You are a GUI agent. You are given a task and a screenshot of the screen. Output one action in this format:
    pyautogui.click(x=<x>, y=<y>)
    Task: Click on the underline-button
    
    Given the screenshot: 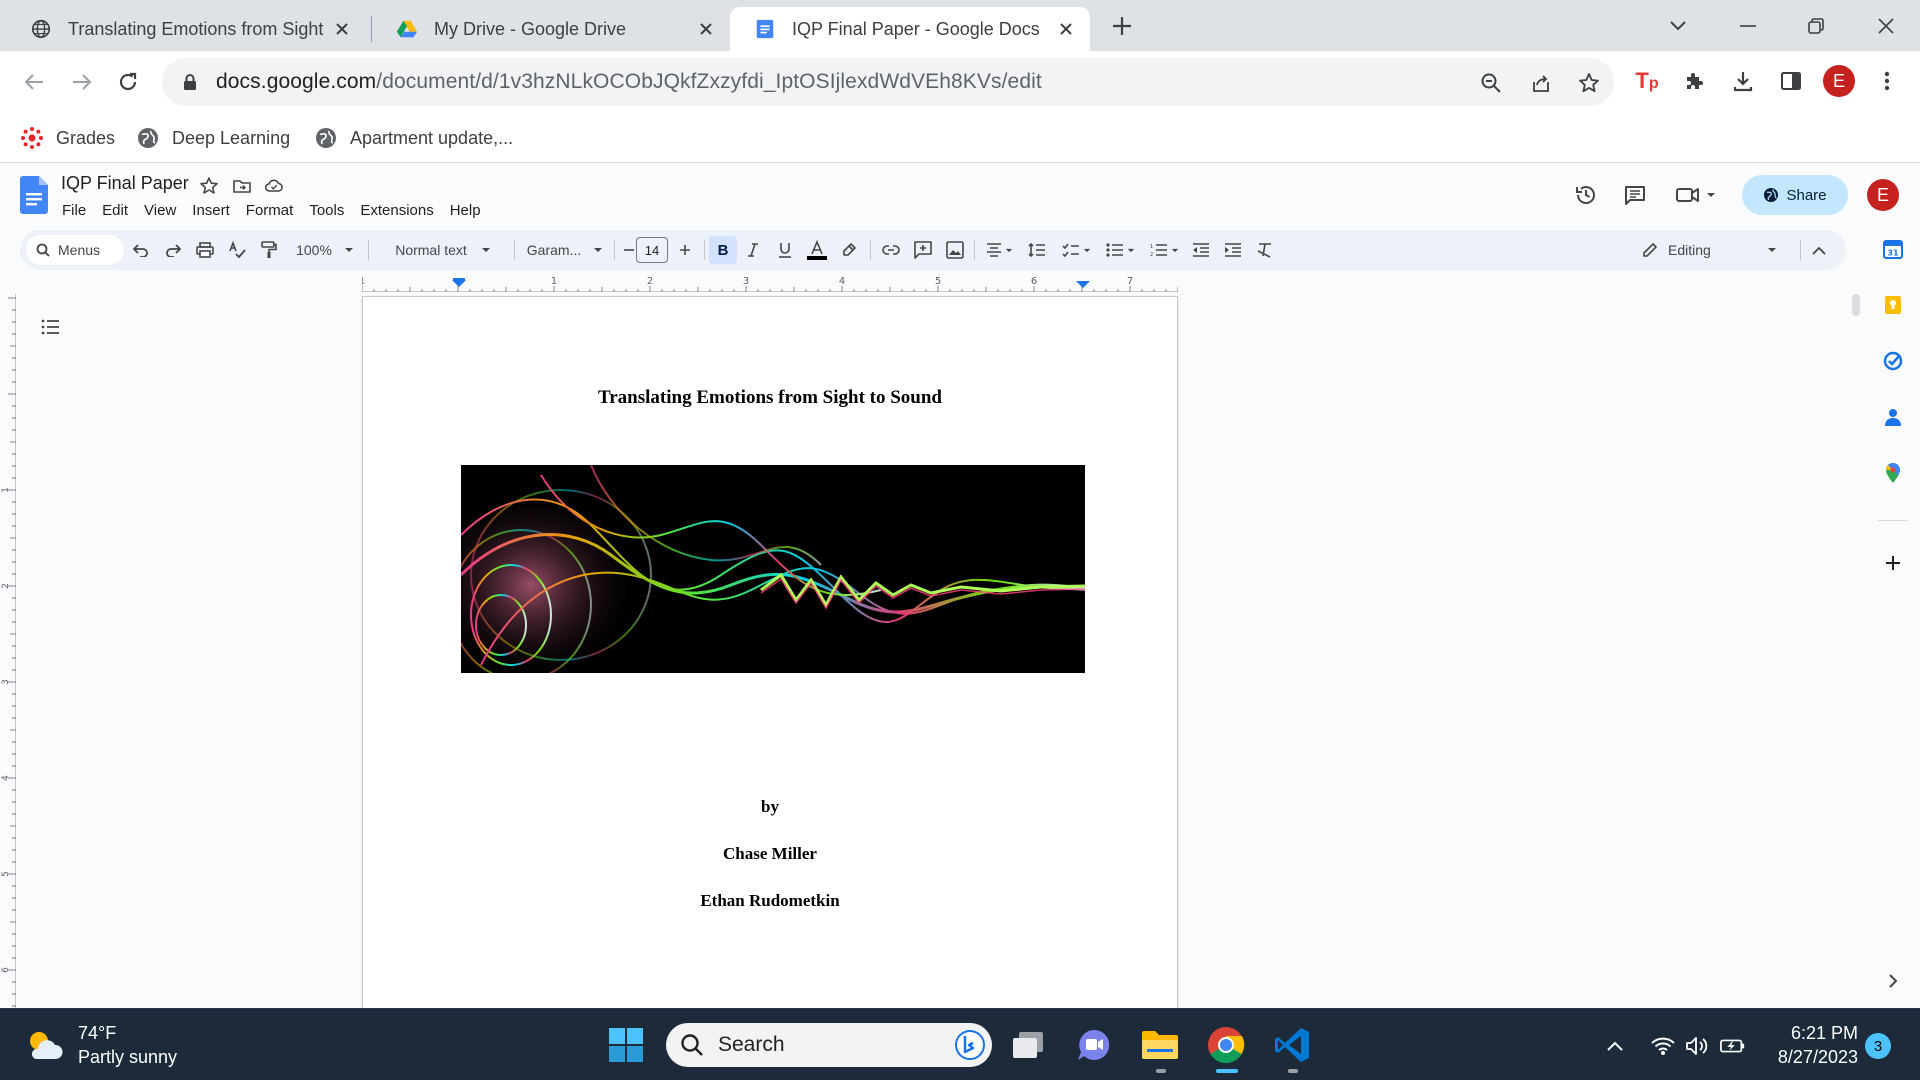 What is the action you would take?
    pyautogui.click(x=785, y=250)
    